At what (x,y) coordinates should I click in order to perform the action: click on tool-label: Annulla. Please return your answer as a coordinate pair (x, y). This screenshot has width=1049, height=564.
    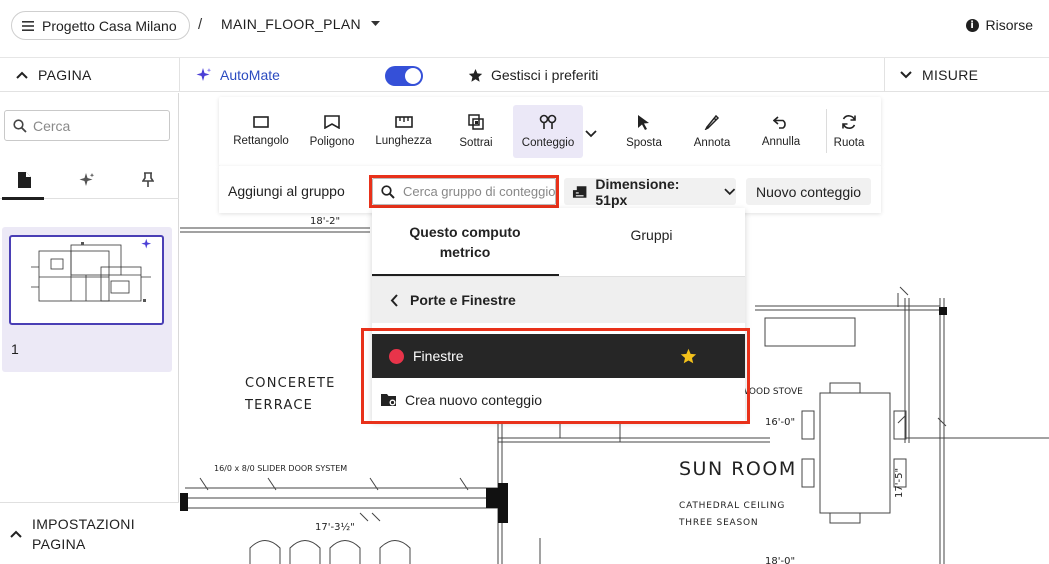
    Looking at the image, I should click on (781, 142).